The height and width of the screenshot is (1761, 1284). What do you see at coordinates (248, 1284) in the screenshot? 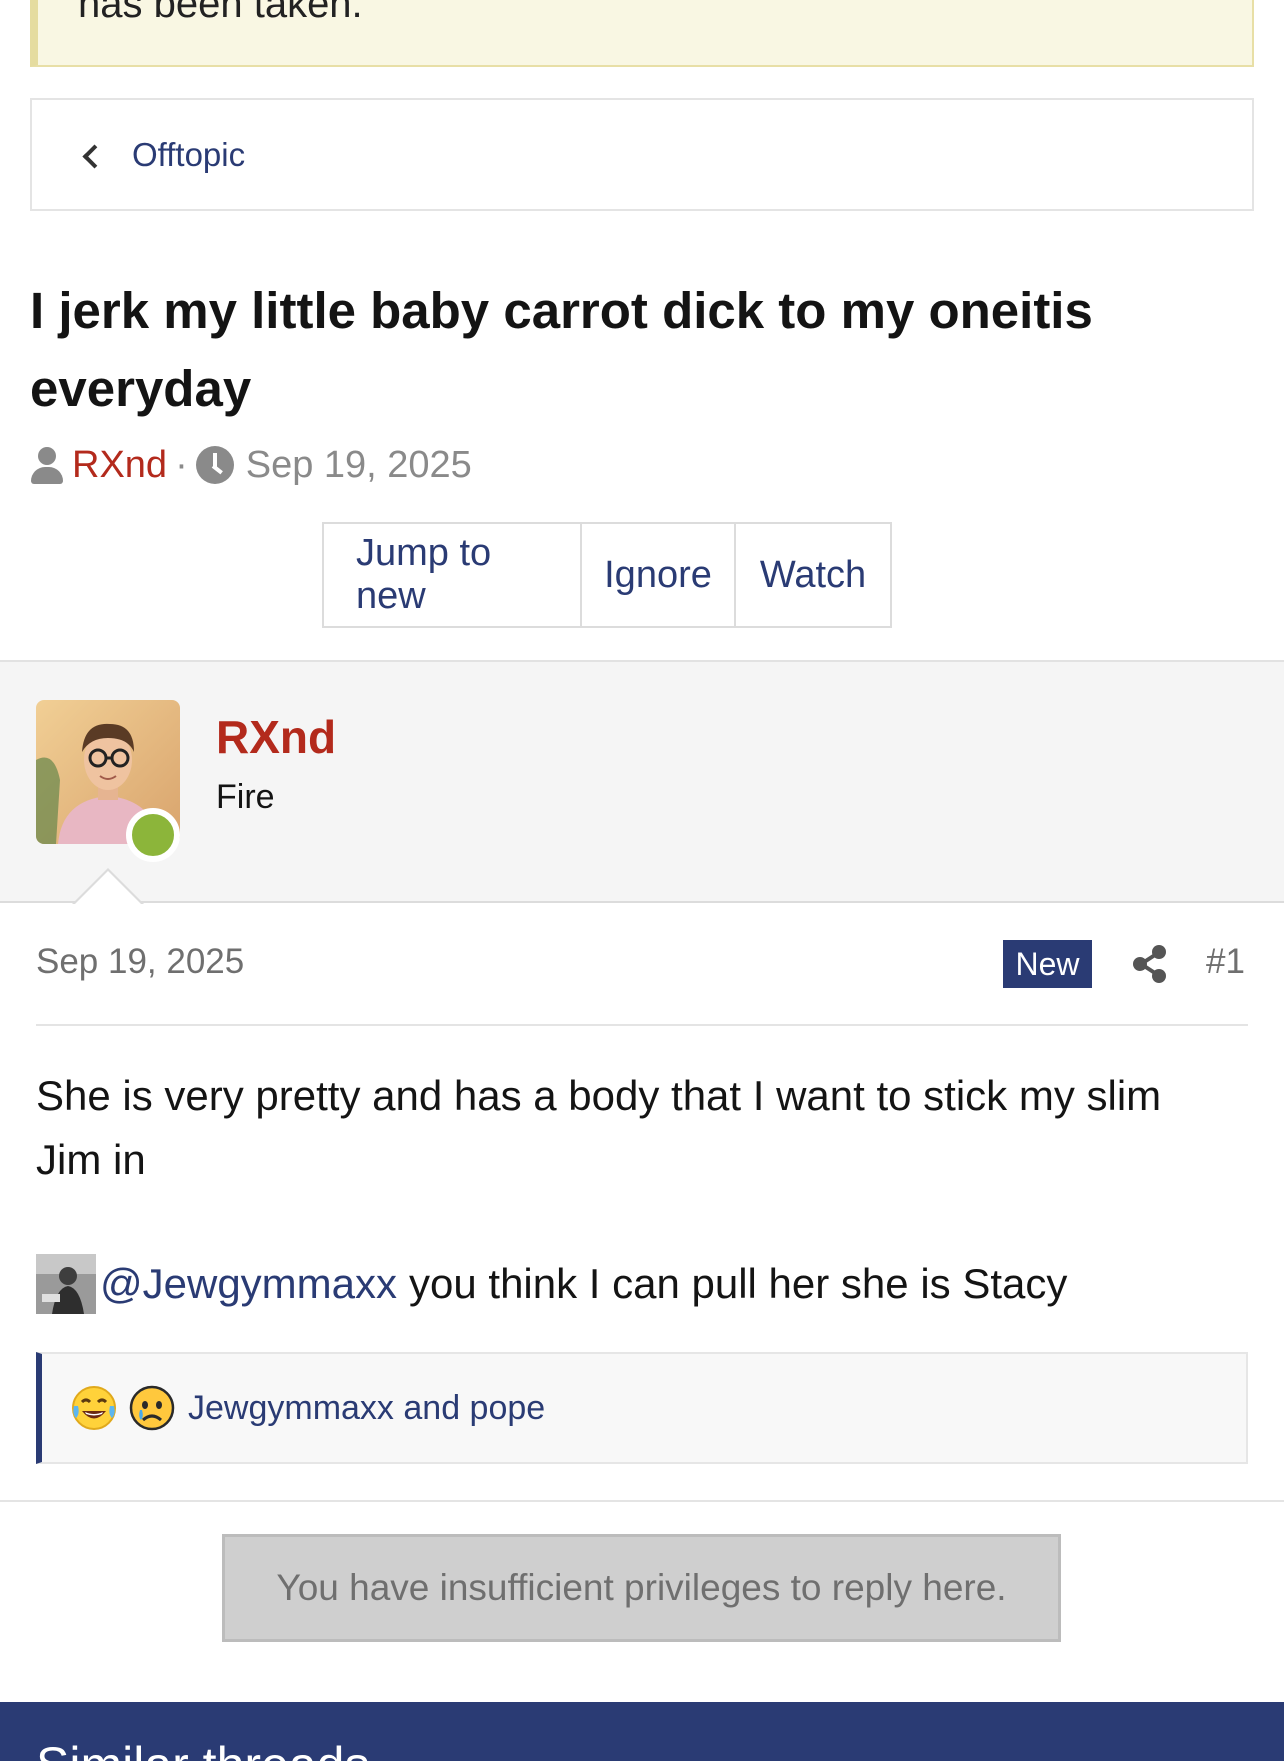
I see `user-mention-link: @Jewgymmaxx` at bounding box center [248, 1284].